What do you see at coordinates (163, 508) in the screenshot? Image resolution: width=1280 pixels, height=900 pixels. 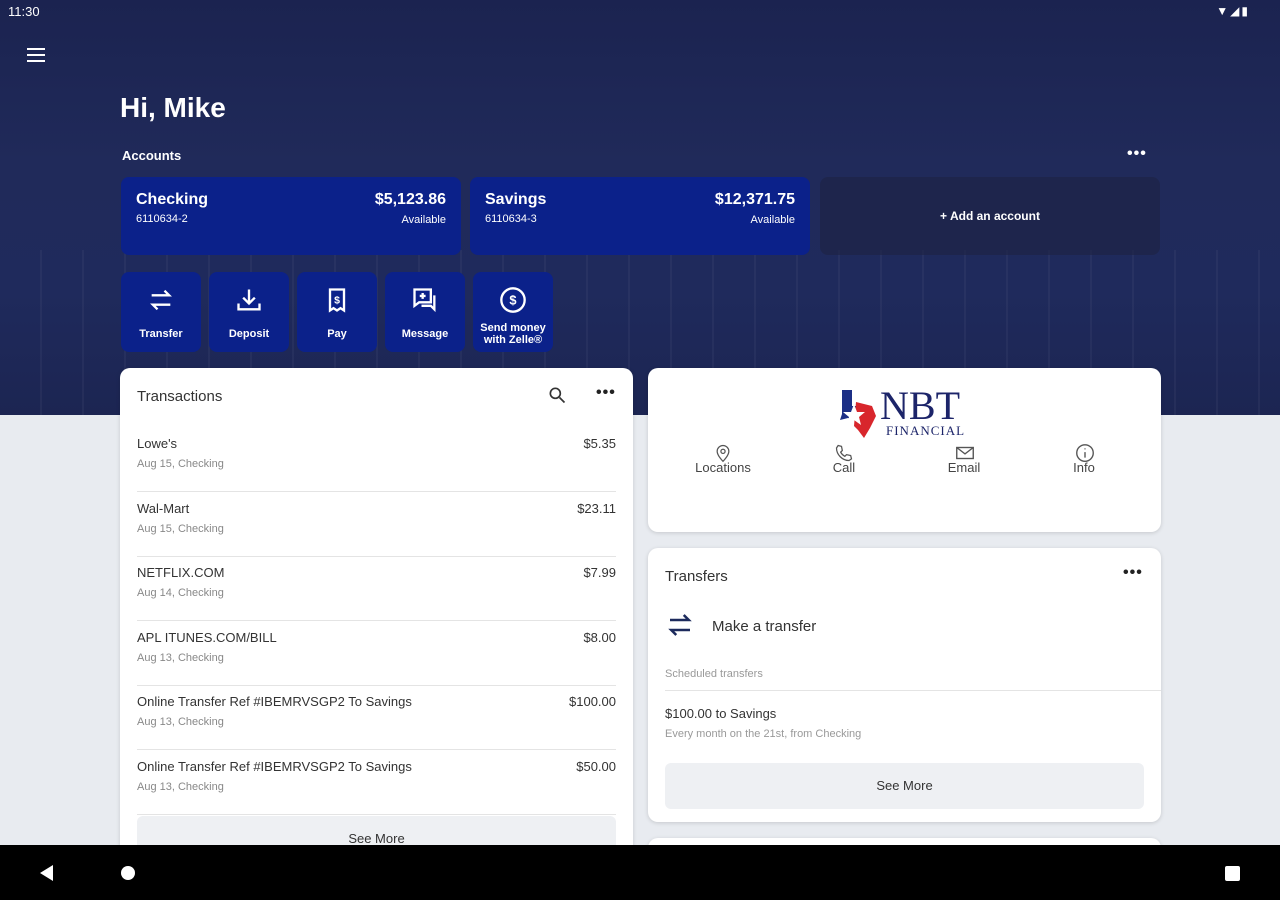 I see `transaction-merchant: Wal-Mart` at bounding box center [163, 508].